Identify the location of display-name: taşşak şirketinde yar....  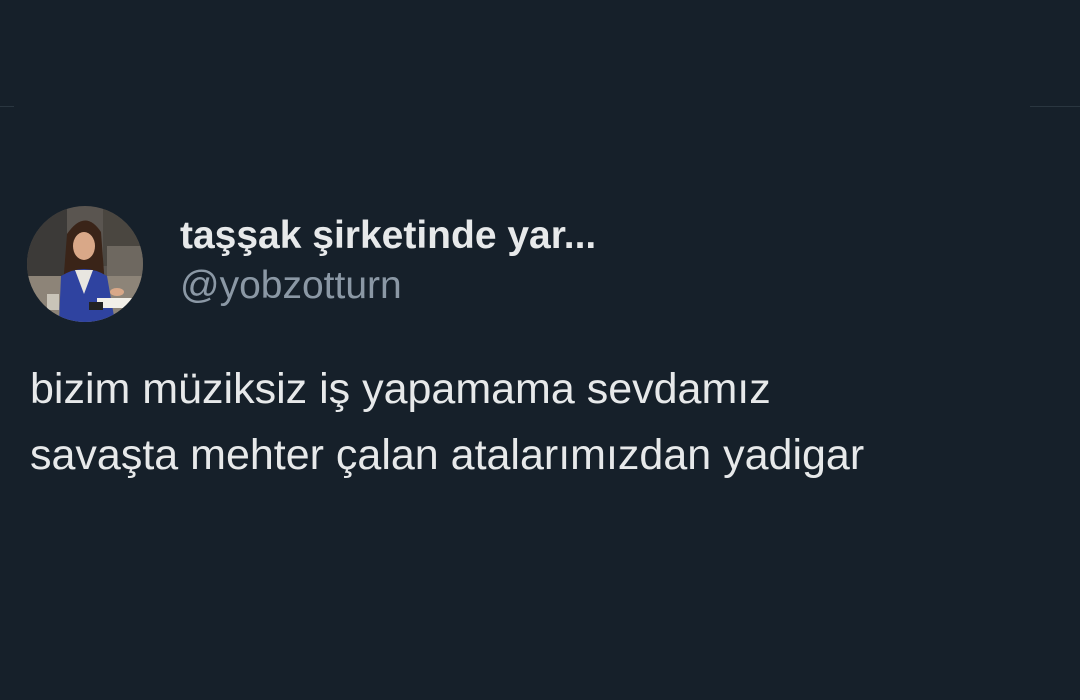
(388, 236).